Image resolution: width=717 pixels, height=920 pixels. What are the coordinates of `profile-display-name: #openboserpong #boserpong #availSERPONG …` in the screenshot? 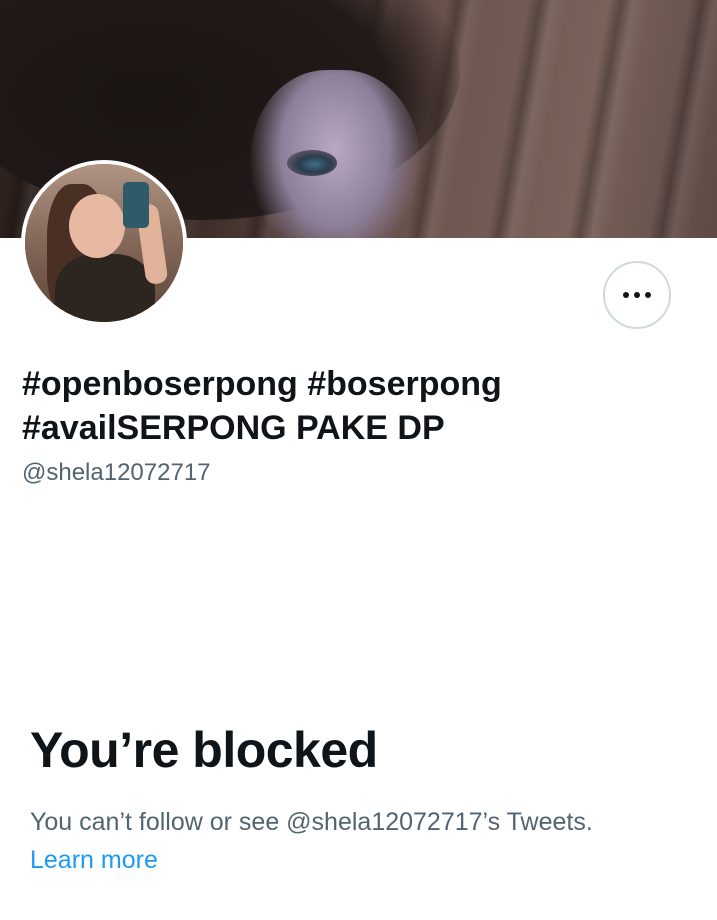 It's located at (352, 406).